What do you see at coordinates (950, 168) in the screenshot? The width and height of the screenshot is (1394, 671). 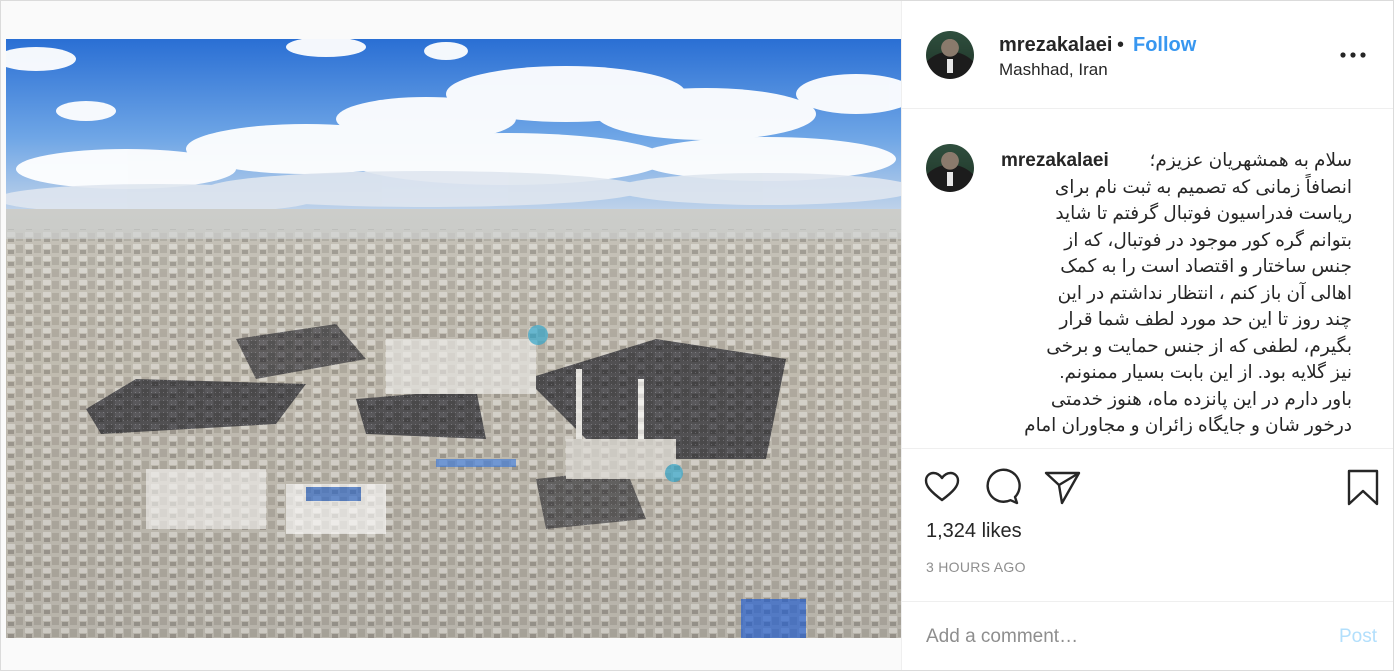 I see `caption-avatar` at bounding box center [950, 168].